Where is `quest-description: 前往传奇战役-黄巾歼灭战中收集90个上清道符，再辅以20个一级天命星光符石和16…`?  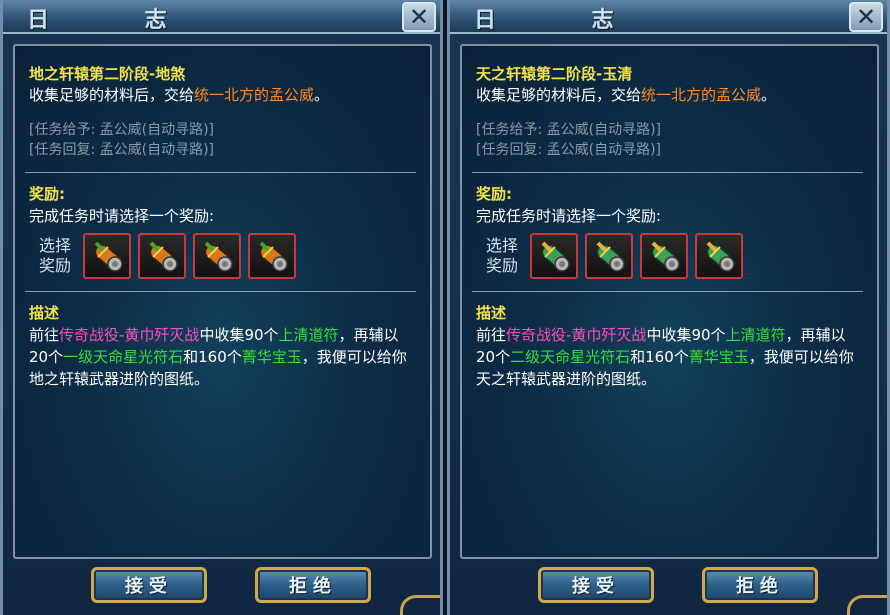 quest-description: 前往传奇战役-黄巾歼灭战中收集90个上清道符，再辅以20个一级天命星光符石和16… is located at coordinates (222, 357).